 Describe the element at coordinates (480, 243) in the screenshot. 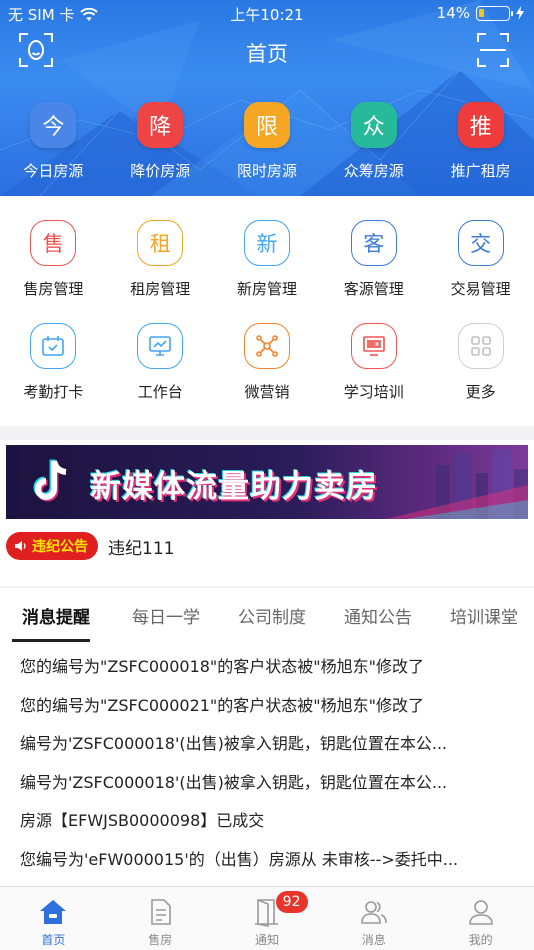

I see `trade-icon: 交` at that location.